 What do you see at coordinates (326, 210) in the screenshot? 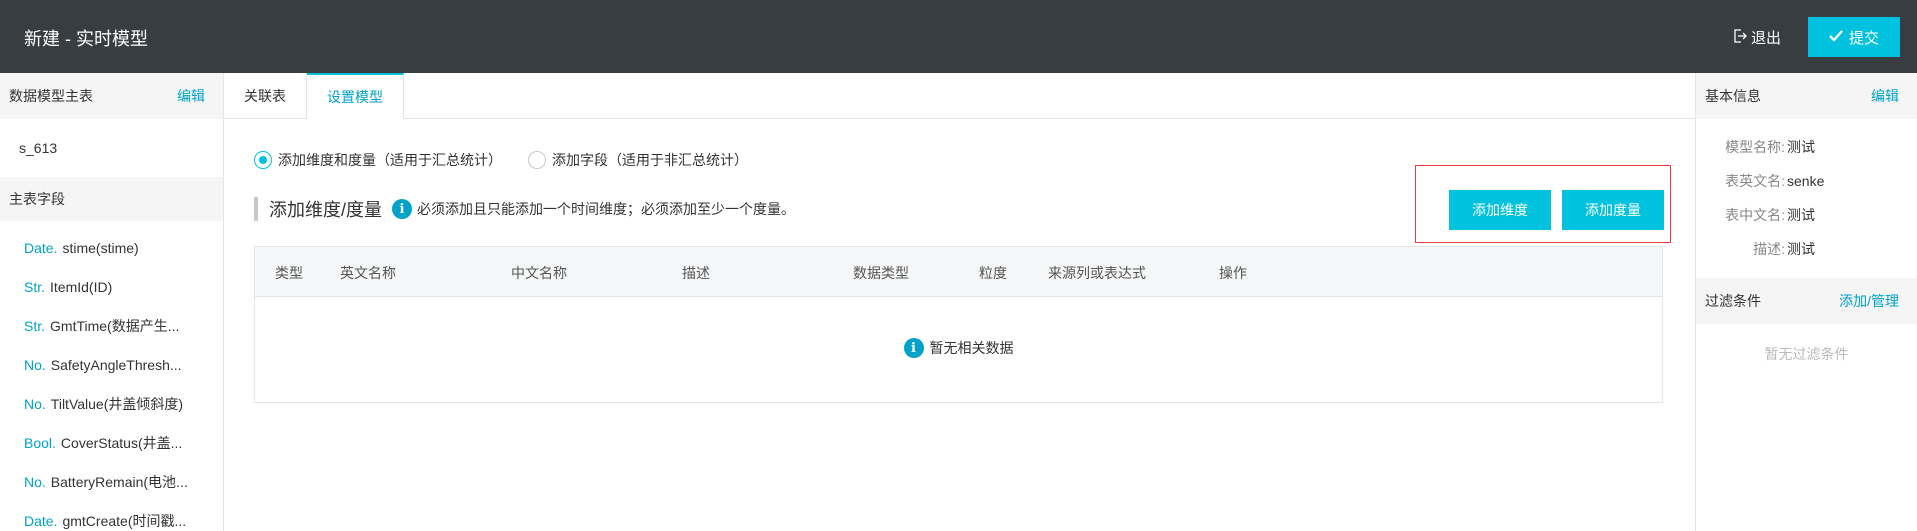
I see `section-title: 添加维度/度量` at bounding box center [326, 210].